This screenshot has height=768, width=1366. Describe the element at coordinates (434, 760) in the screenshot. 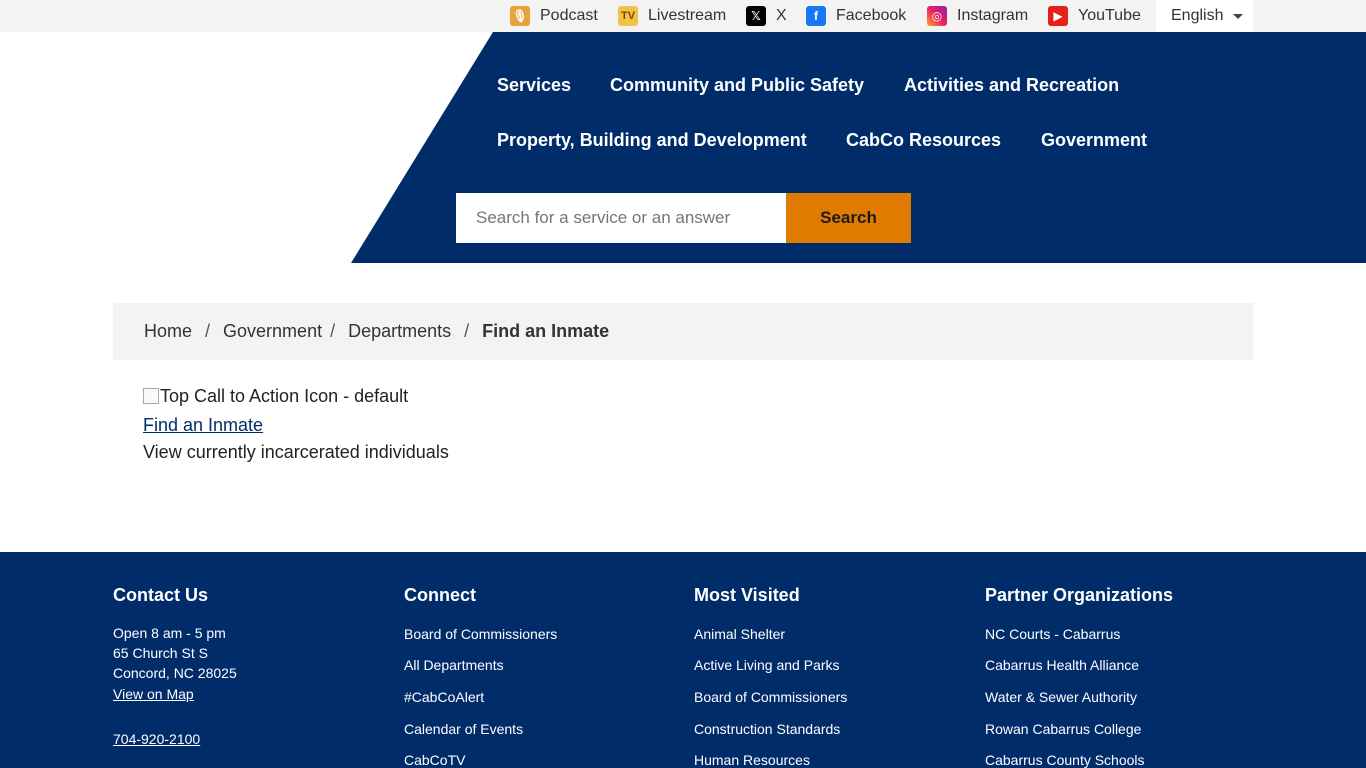

I see `footer-link: CabCoTV` at that location.